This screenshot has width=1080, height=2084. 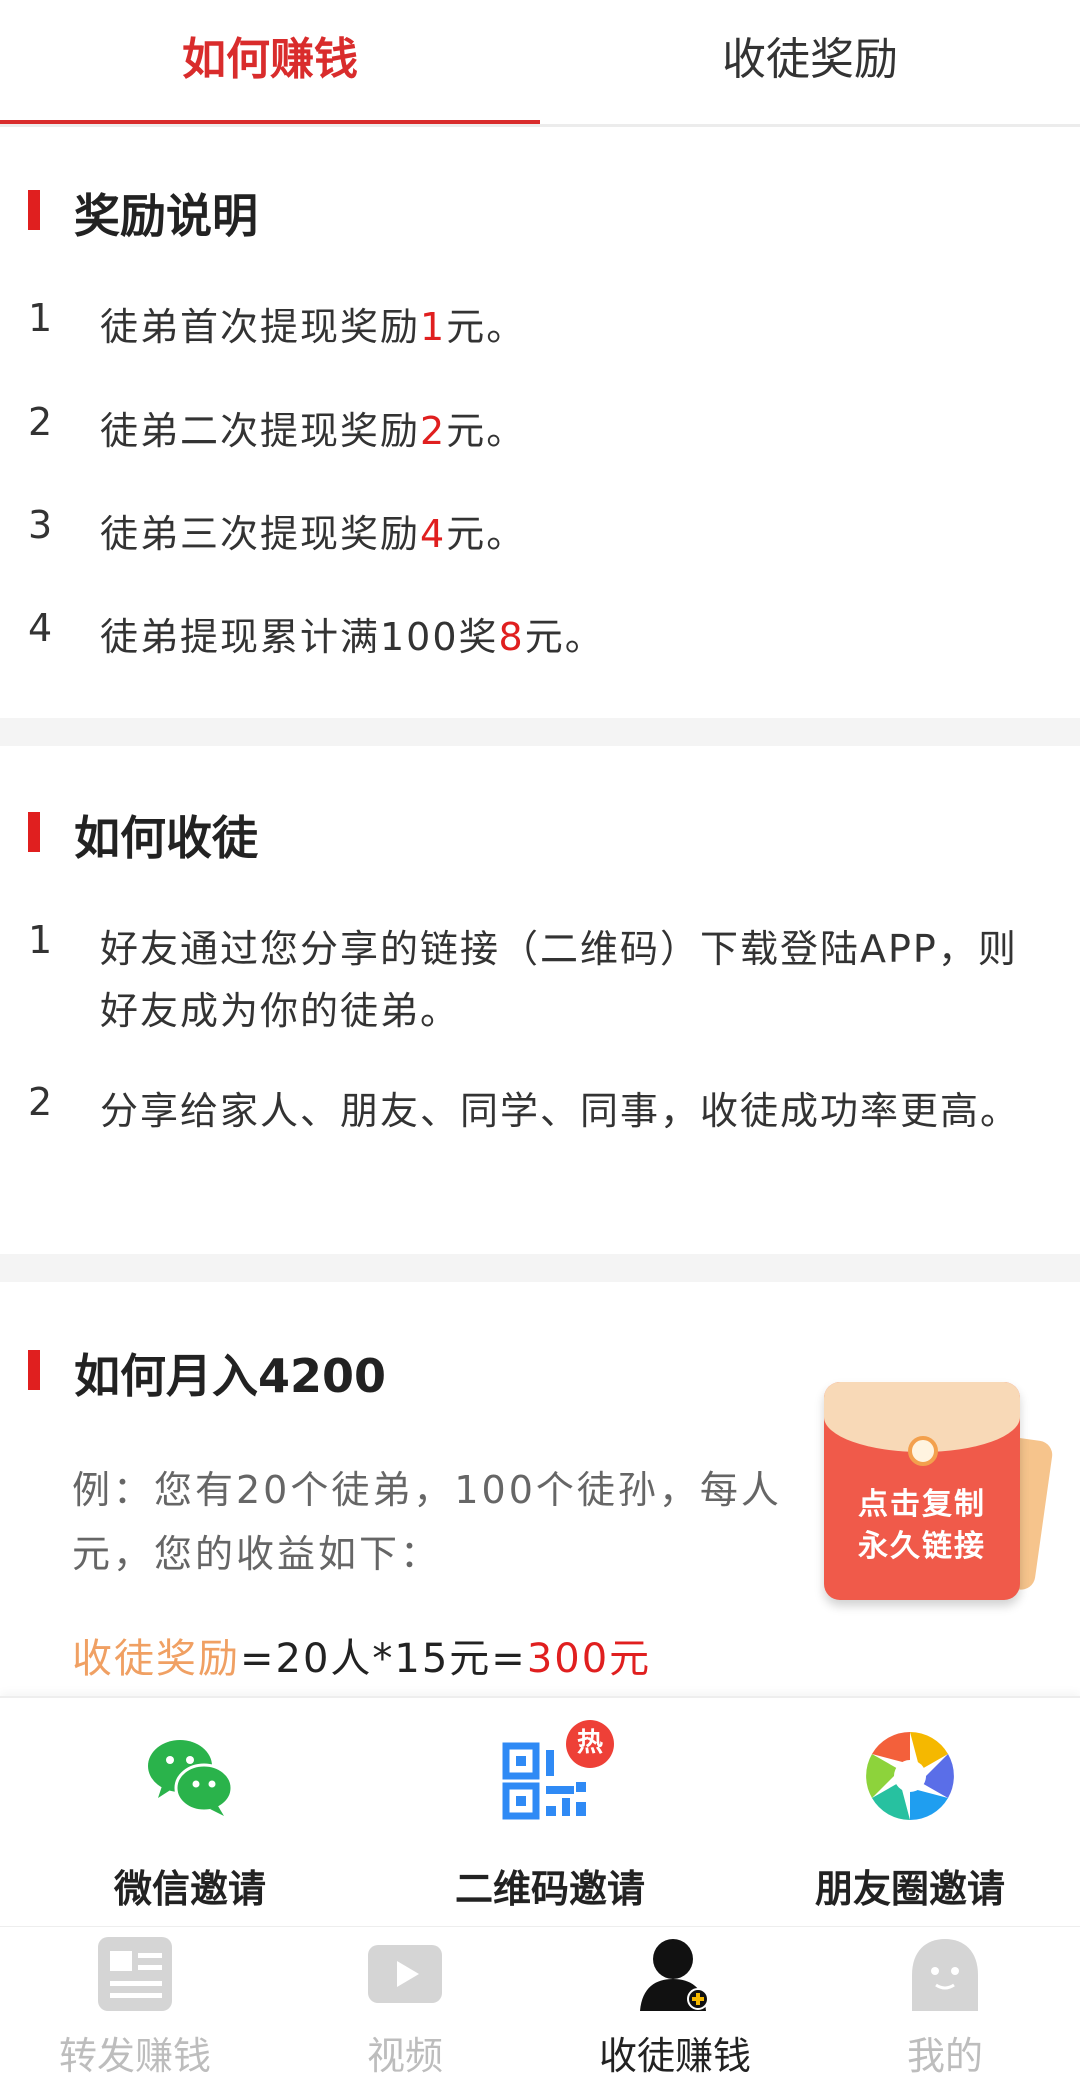 What do you see at coordinates (166, 838) in the screenshot?
I see `howto-title-text: 如何收徒` at bounding box center [166, 838].